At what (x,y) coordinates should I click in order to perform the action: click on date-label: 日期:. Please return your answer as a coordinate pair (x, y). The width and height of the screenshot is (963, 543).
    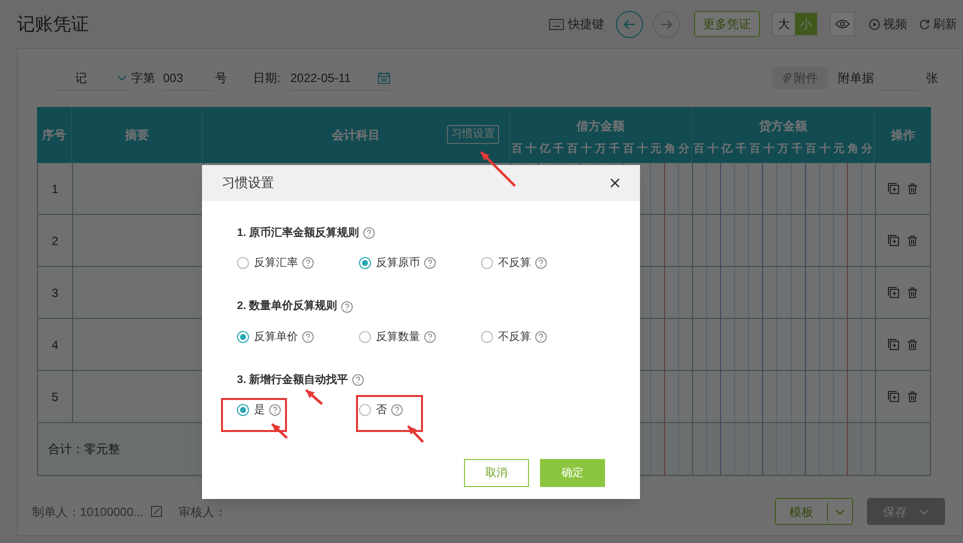
    Looking at the image, I should click on (266, 78).